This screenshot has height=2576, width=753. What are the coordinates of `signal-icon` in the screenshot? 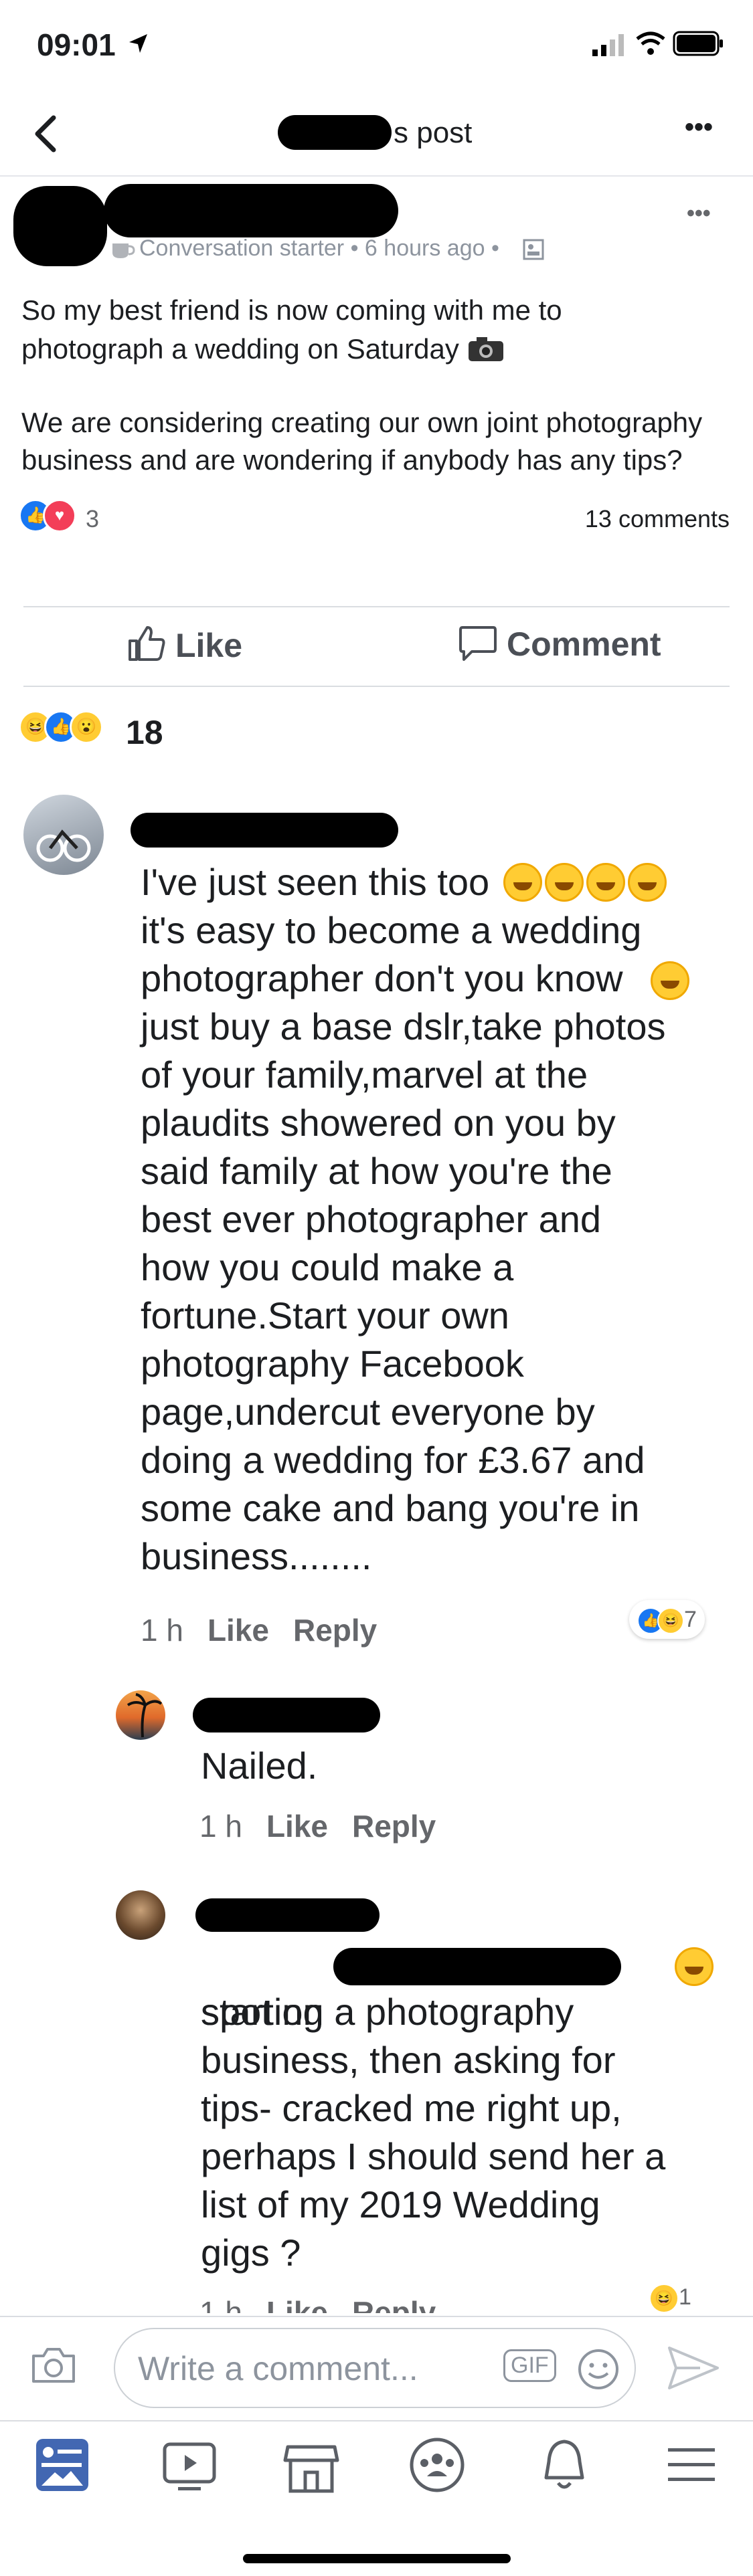 It's located at (608, 45).